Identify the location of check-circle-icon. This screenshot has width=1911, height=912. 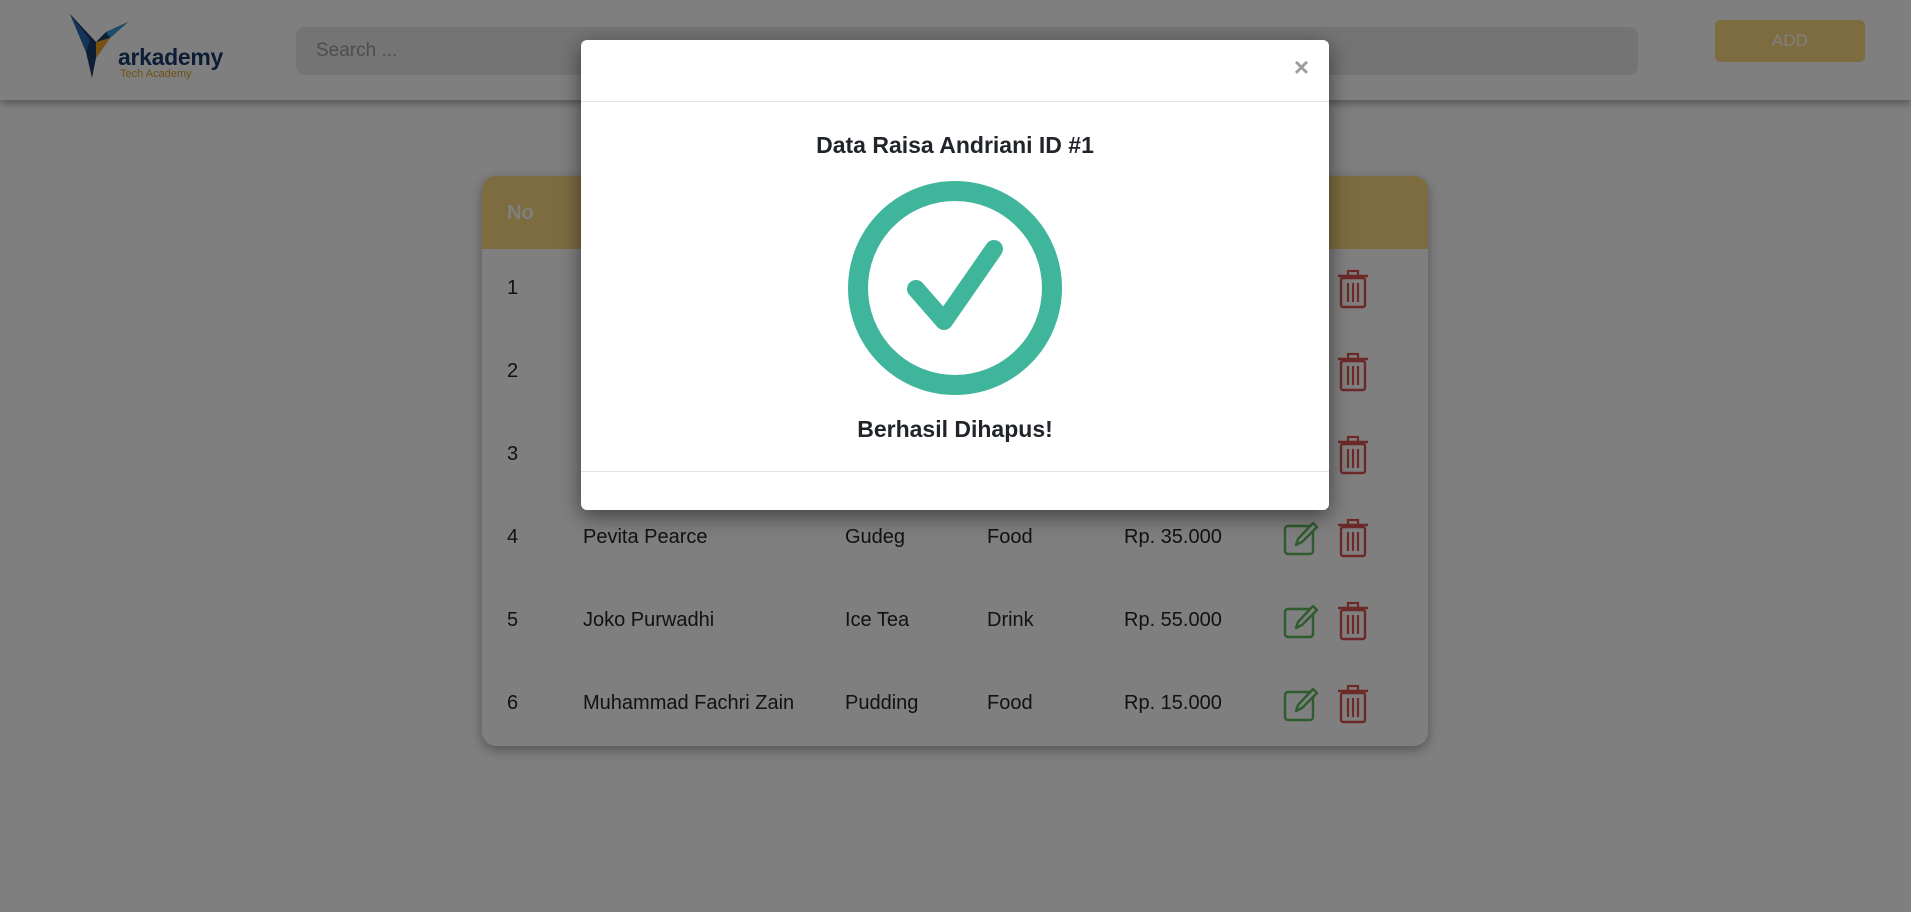
(955, 288).